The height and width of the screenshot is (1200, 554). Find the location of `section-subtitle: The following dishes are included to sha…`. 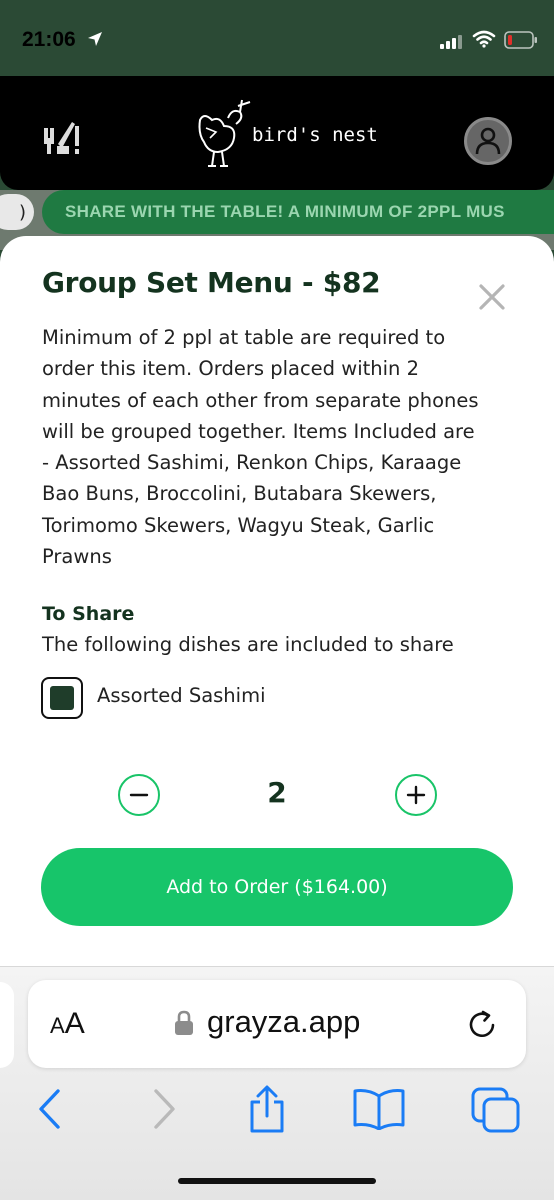

section-subtitle: The following dishes are included to sha… is located at coordinates (248, 644).